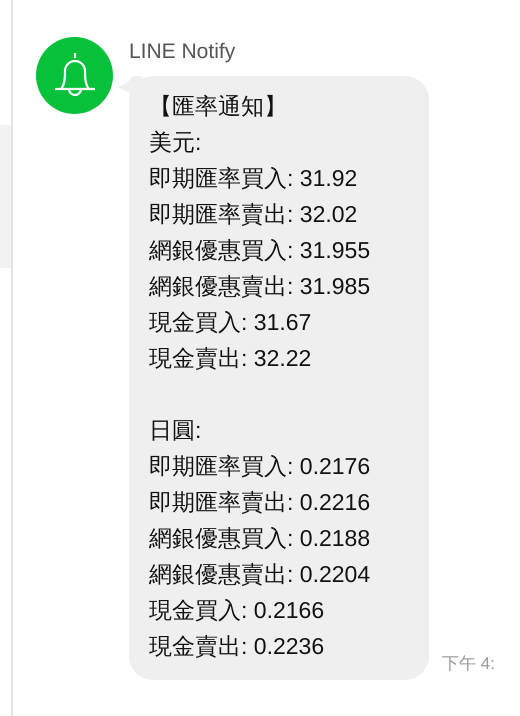 The height and width of the screenshot is (716, 520). What do you see at coordinates (237, 646) in the screenshot?
I see `message-line: 現金賣出: 0.2236` at bounding box center [237, 646].